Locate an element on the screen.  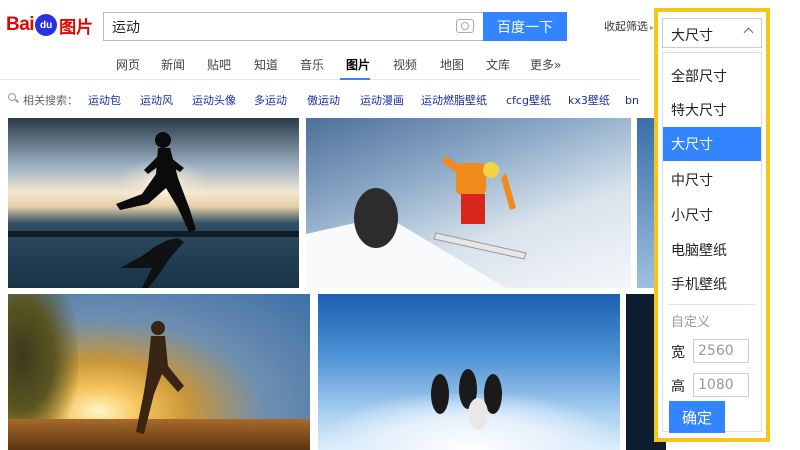
baidu-image-logo: Bai du 图片 is located at coordinates (49, 25).